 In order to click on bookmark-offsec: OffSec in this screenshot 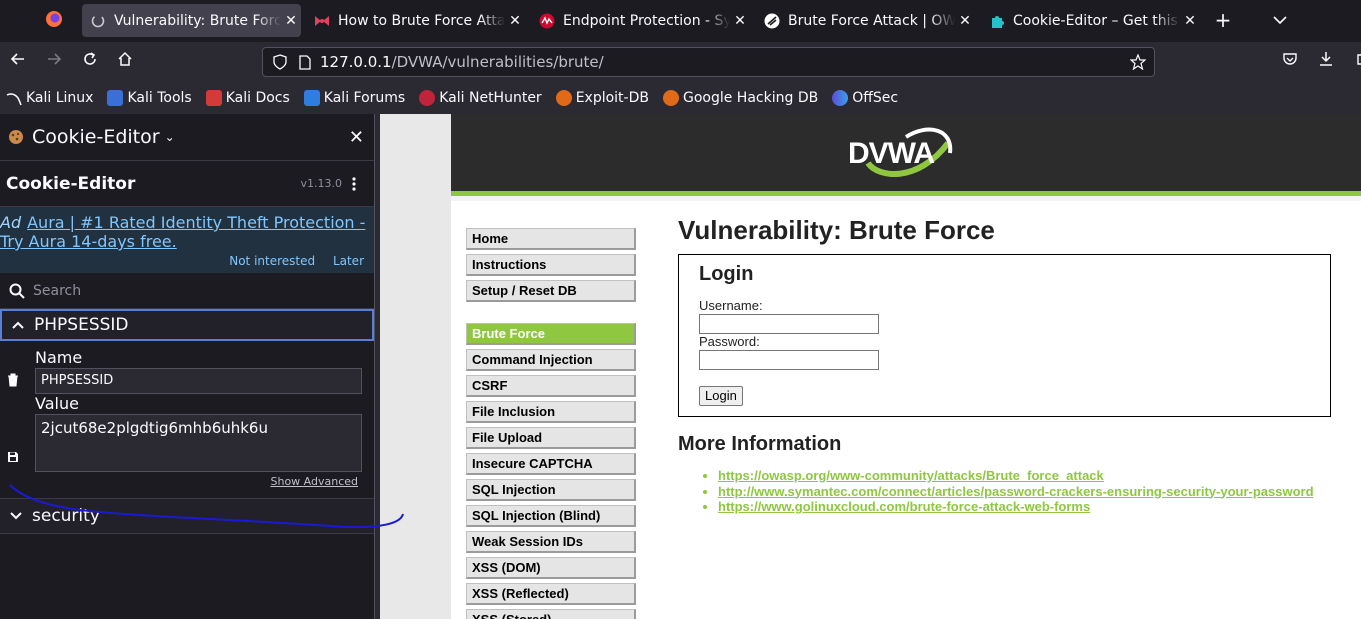, I will do `click(865, 98)`.